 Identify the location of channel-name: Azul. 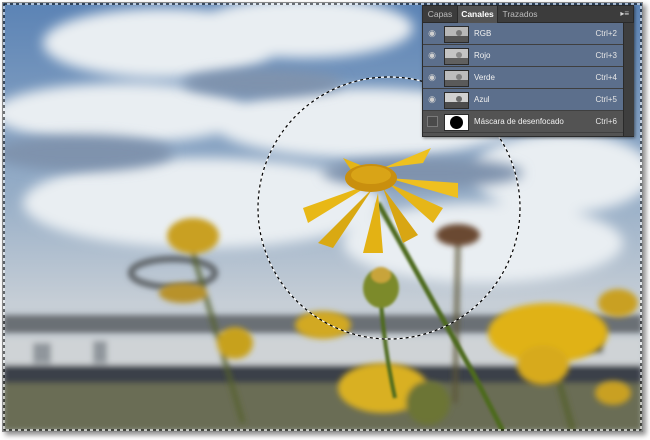
(482, 99).